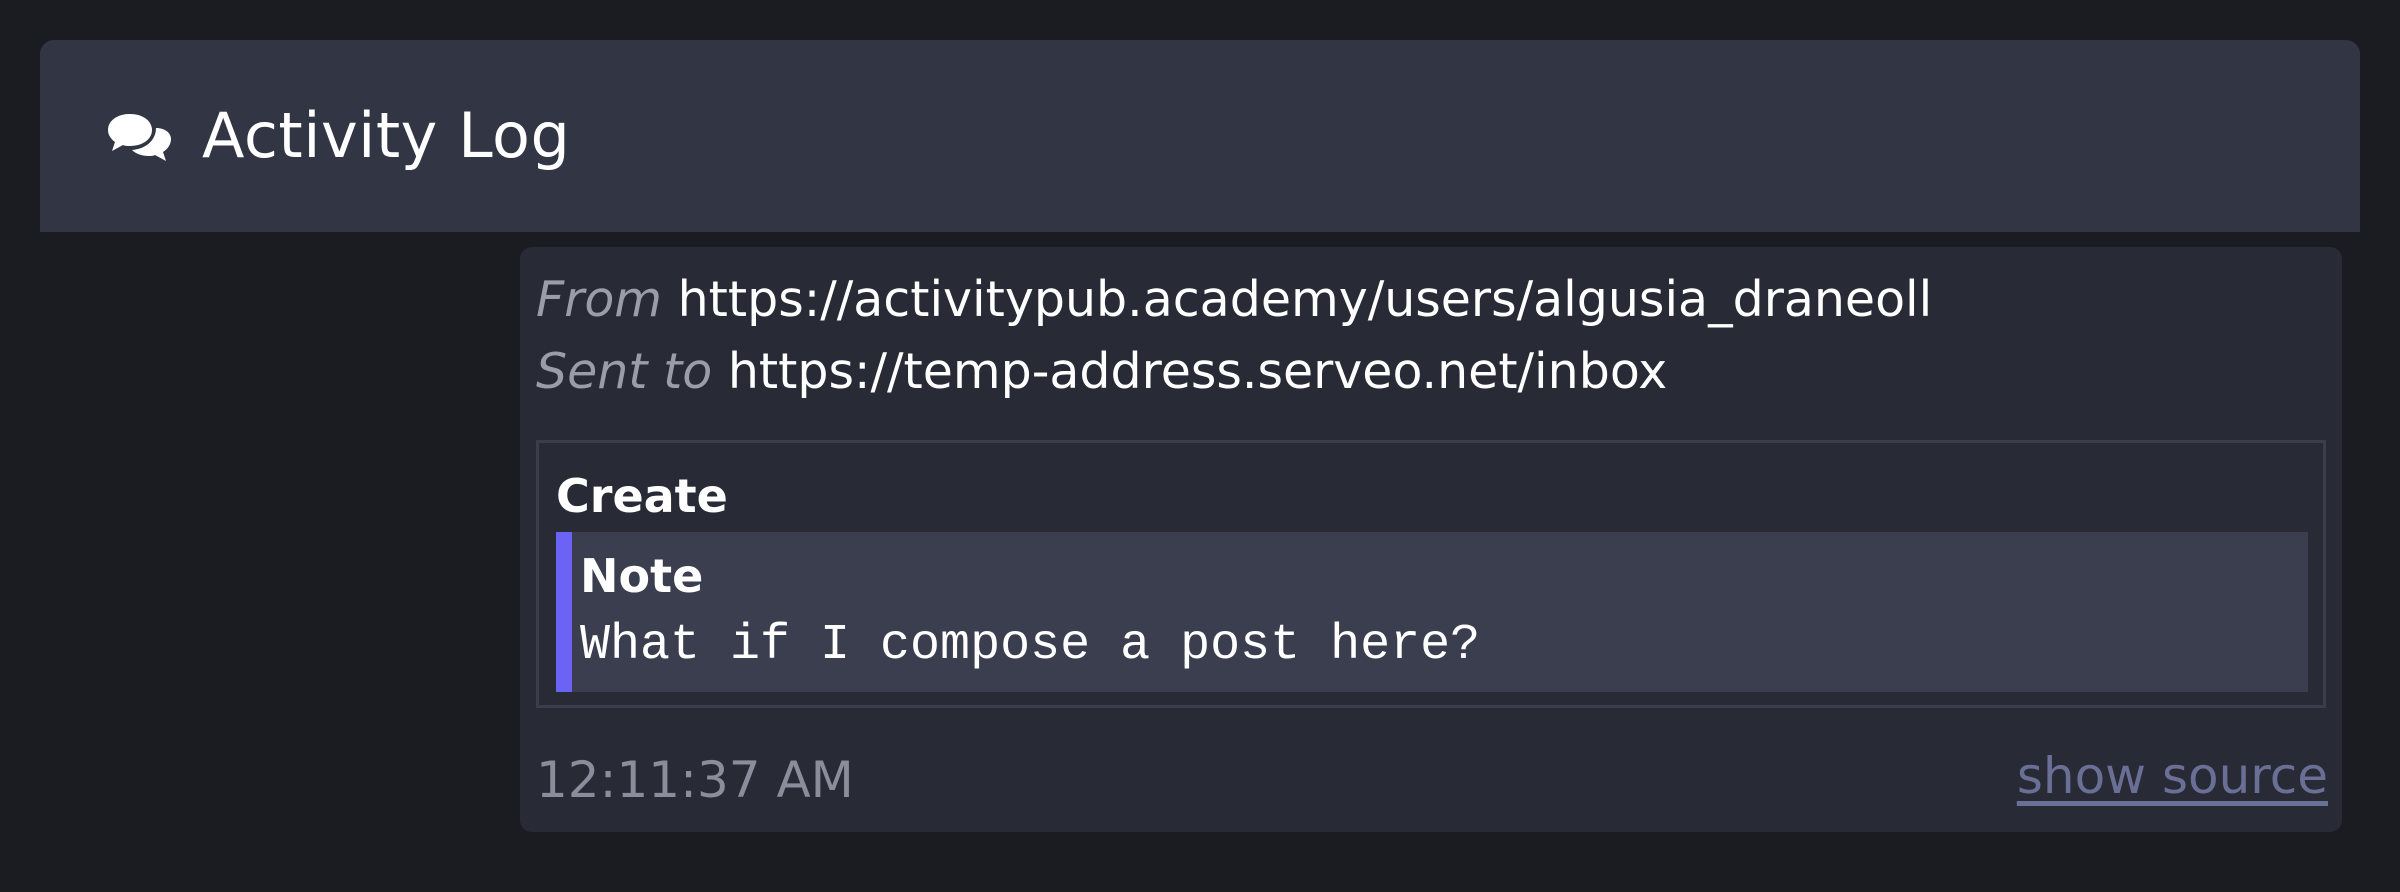 The image size is (2400, 892). I want to click on page-title: Activity Log, so click(386, 135).